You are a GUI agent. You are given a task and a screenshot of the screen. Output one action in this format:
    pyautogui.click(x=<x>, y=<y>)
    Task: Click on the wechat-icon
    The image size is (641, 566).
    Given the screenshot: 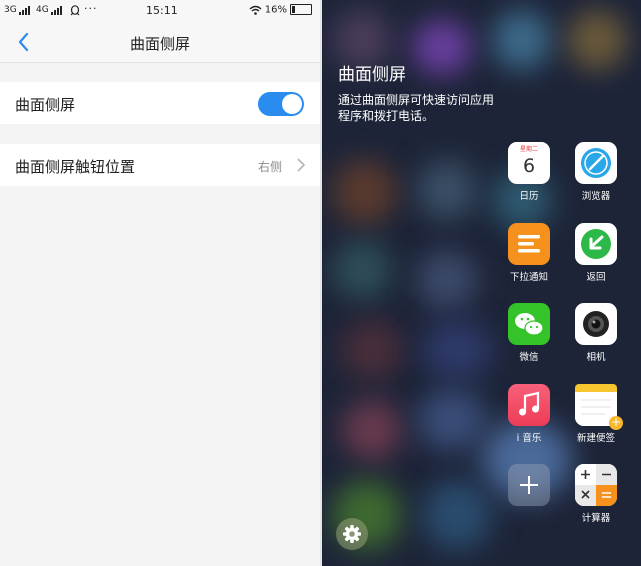 What is the action you would take?
    pyautogui.click(x=529, y=324)
    